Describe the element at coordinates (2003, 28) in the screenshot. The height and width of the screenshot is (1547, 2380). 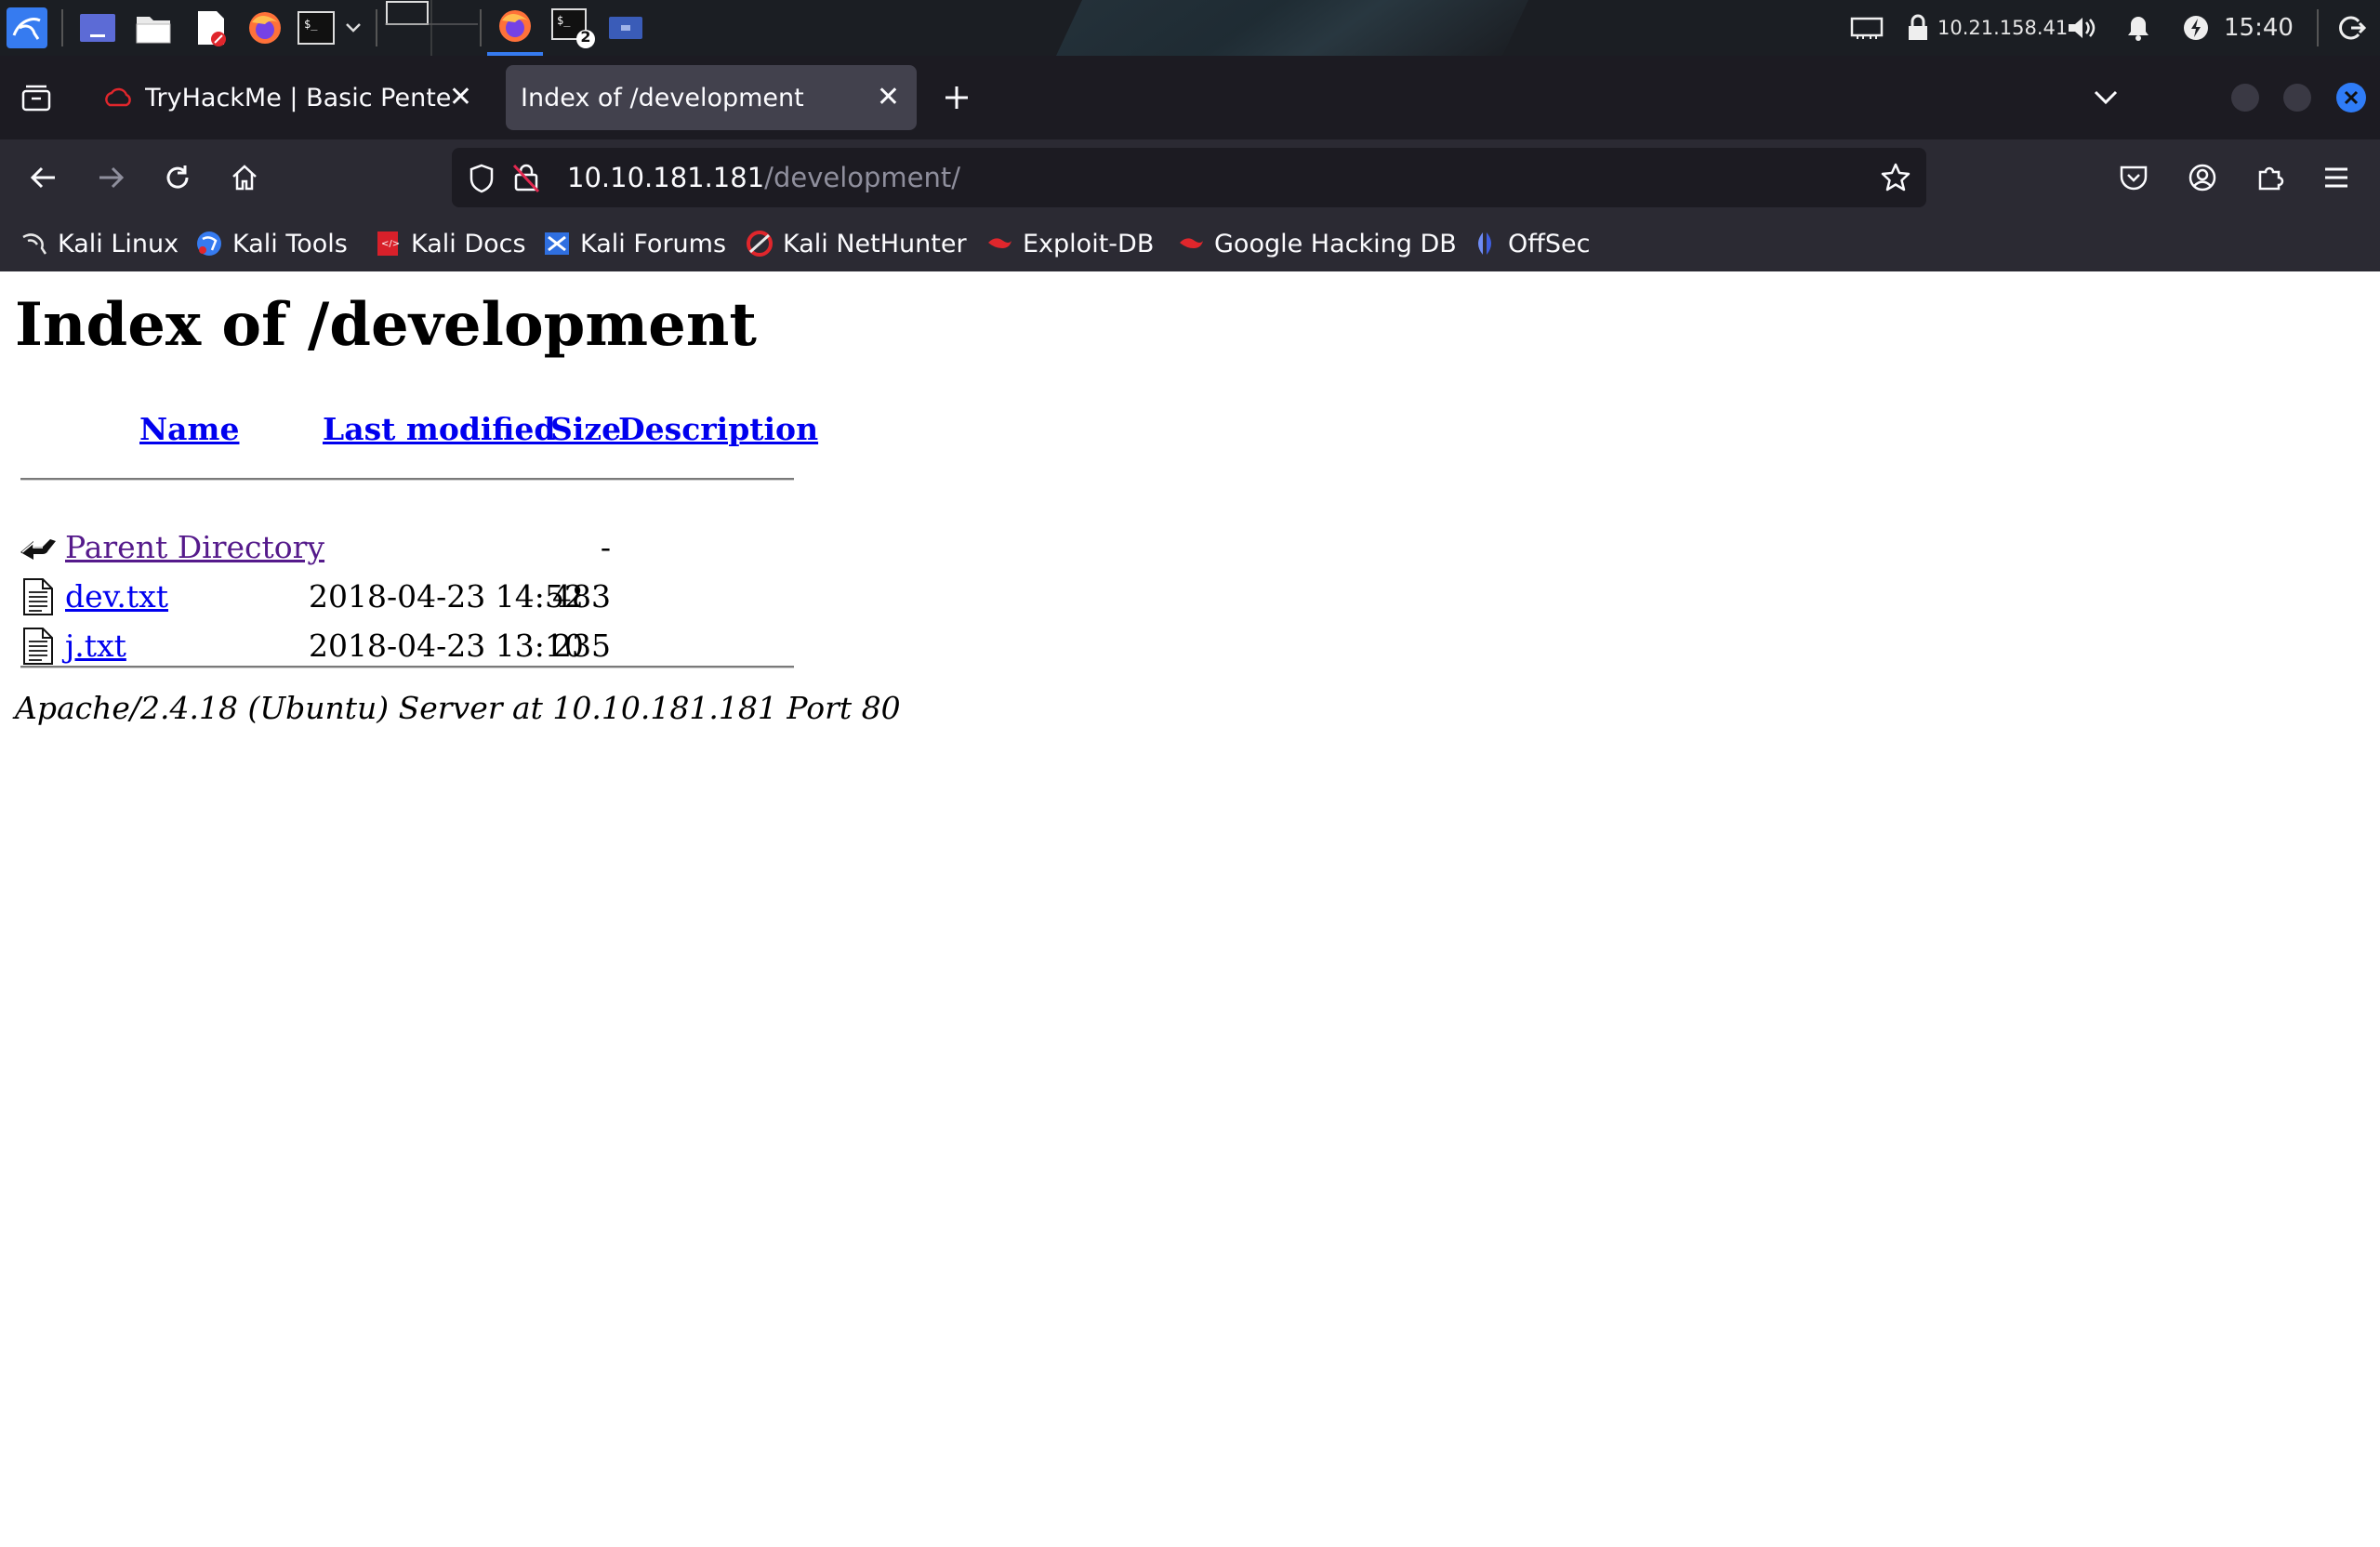
I see `vpn-ip-address: 10.21.158.41` at that location.